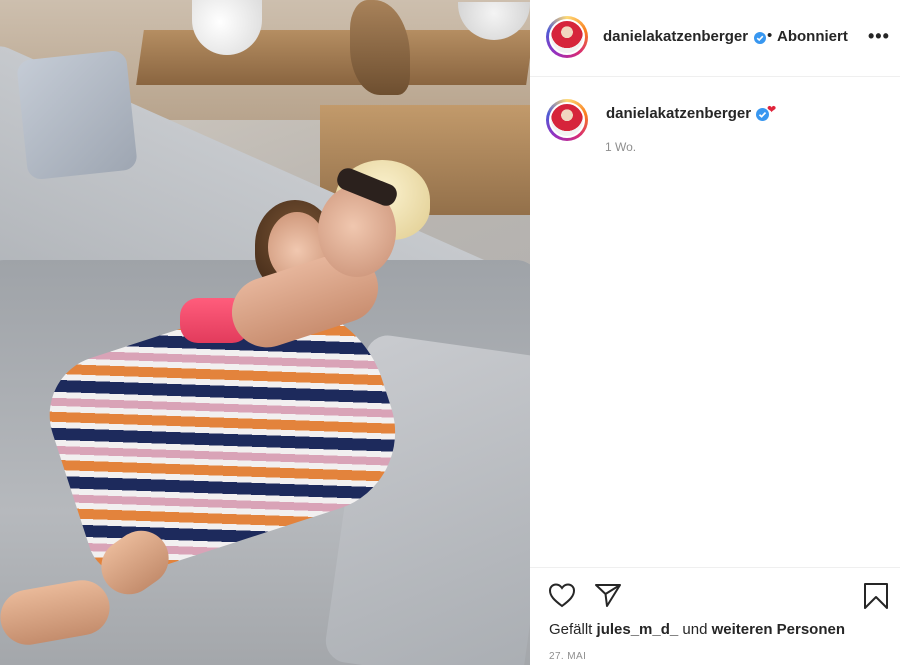  I want to click on likes-connector: und, so click(695, 629).